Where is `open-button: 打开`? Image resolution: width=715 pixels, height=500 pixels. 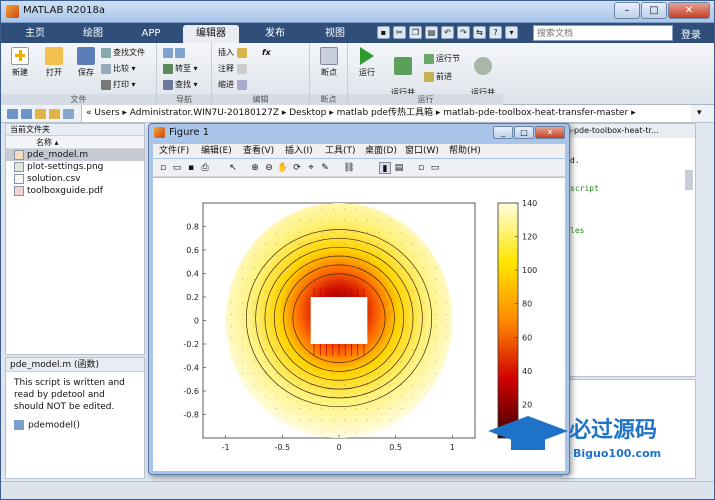 open-button: 打开 is located at coordinates (54, 62).